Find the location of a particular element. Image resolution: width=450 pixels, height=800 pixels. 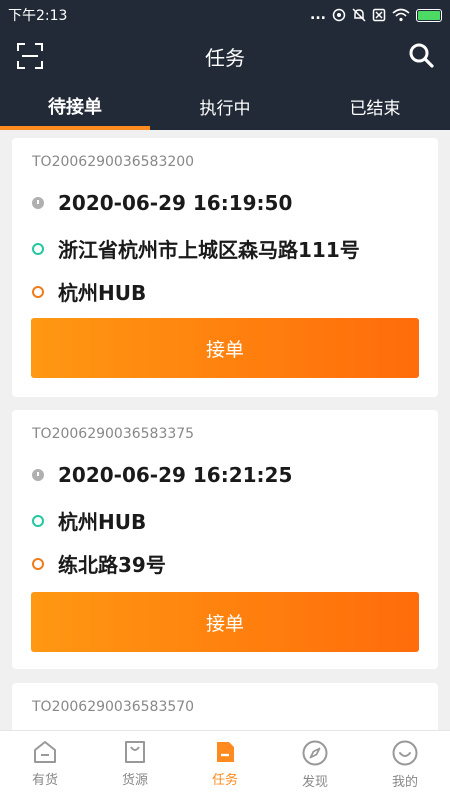

page-title: 任务 is located at coordinates (225, 57).